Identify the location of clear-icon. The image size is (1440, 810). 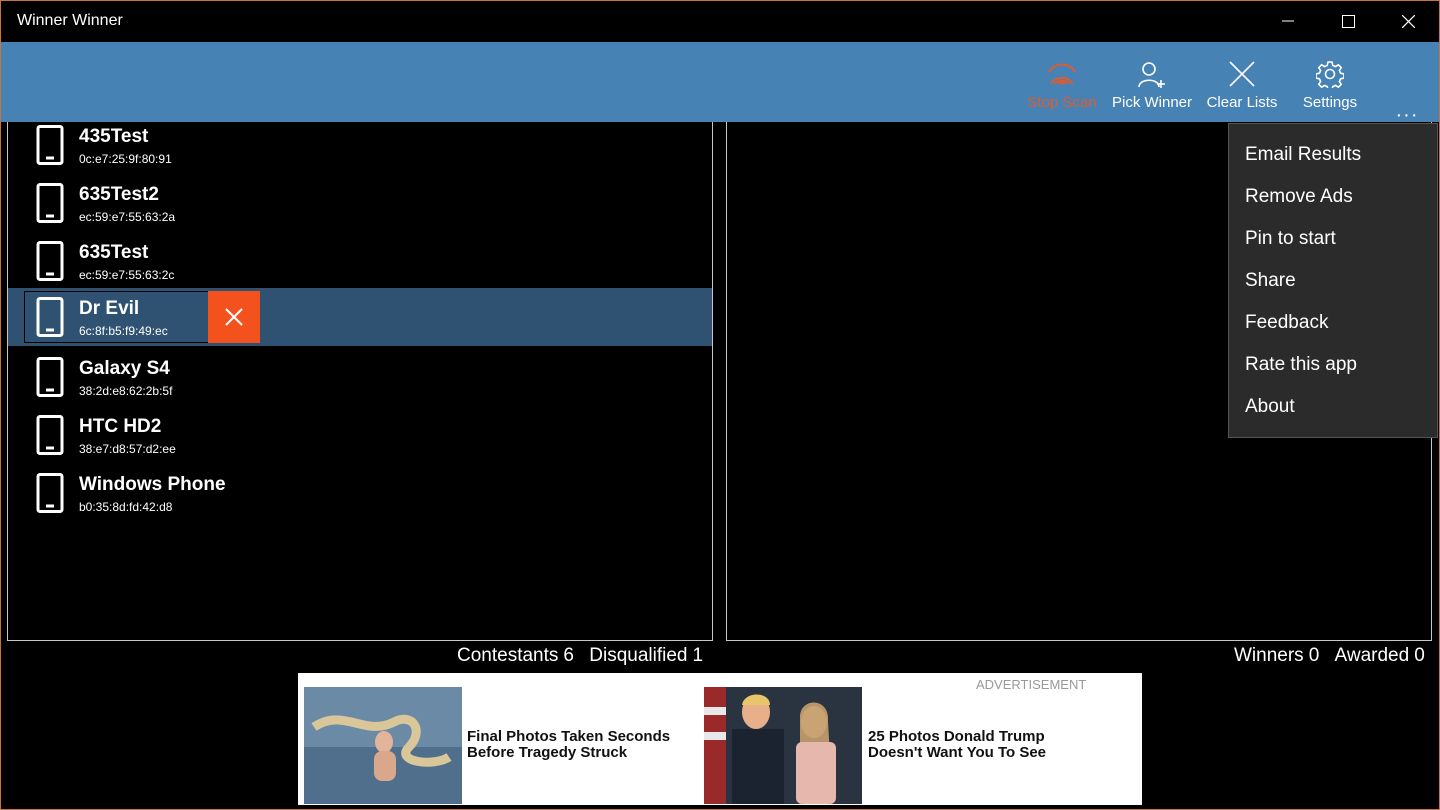
(1242, 74).